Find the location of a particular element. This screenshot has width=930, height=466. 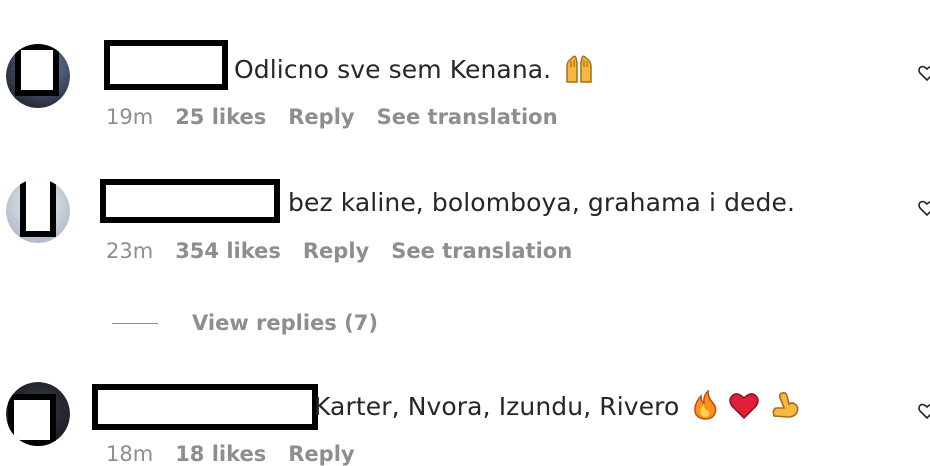

comment-meta: 18m 18 likes Reply is located at coordinates (230, 454).